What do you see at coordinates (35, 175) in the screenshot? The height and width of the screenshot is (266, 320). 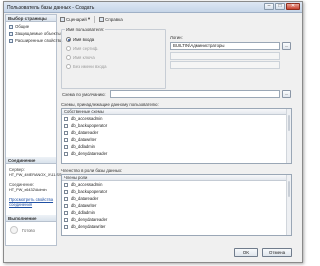 I see `server-value: HT_PW_4MERANOX_X\11.SS` at bounding box center [35, 175].